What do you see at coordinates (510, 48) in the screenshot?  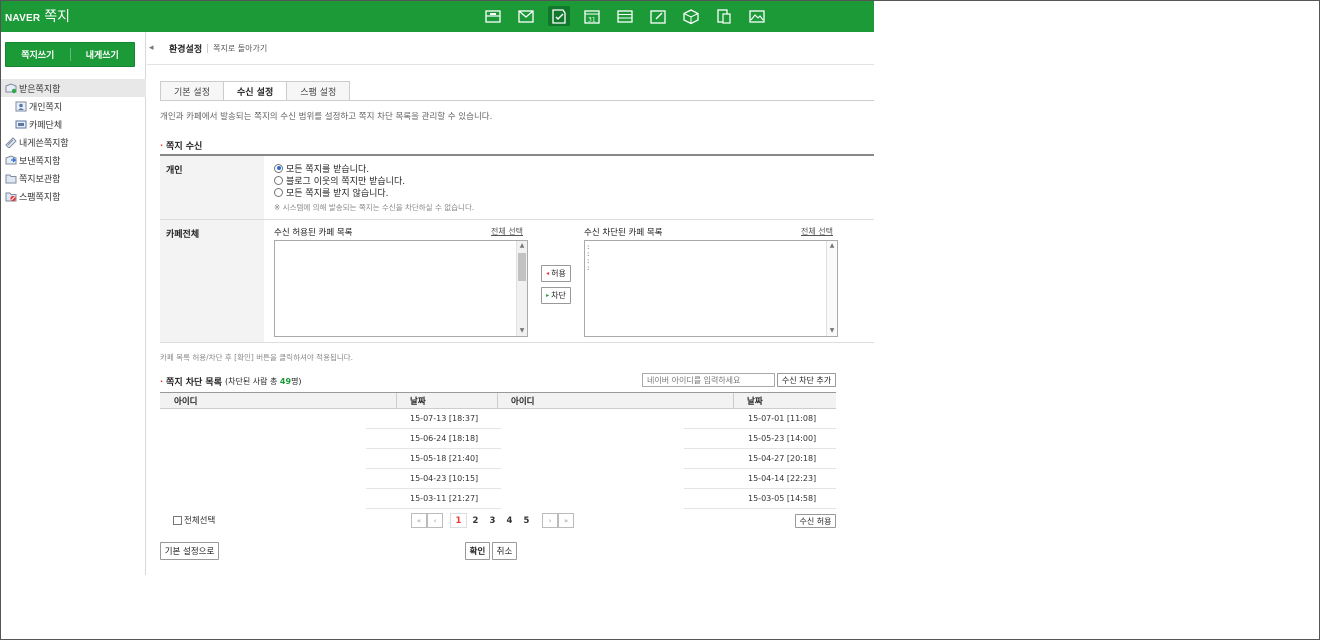 I see `breadcrumb: ◂ 환경설정 쪽지로 돌아가기` at bounding box center [510, 48].